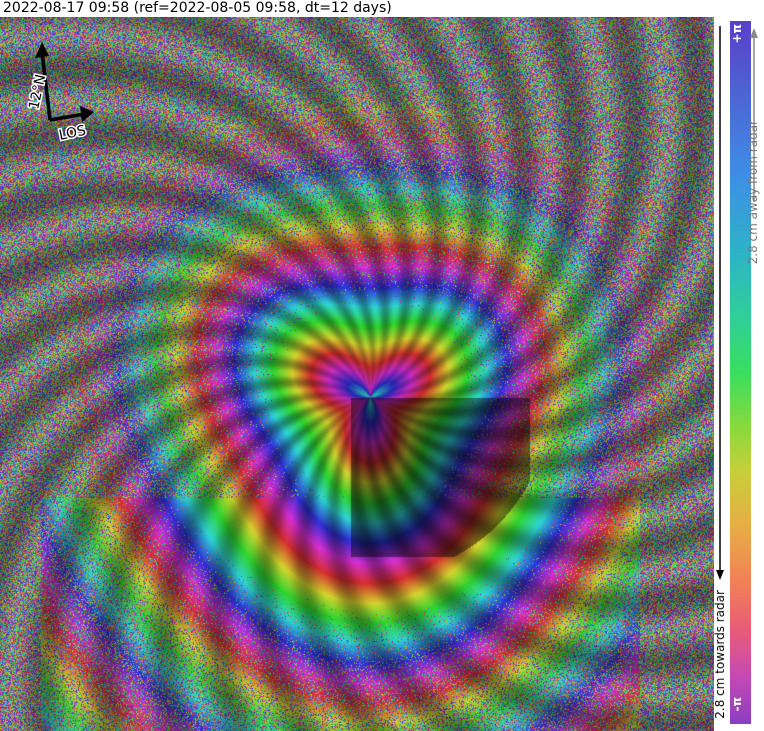  Describe the element at coordinates (73, 133) in the screenshot. I see `los-label: LOS` at that location.